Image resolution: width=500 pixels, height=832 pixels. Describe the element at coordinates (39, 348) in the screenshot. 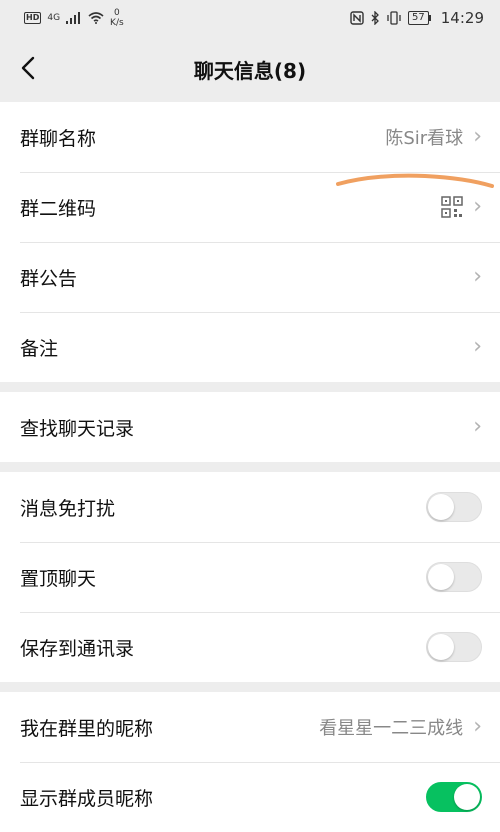

I see `remark-label: 备注` at that location.